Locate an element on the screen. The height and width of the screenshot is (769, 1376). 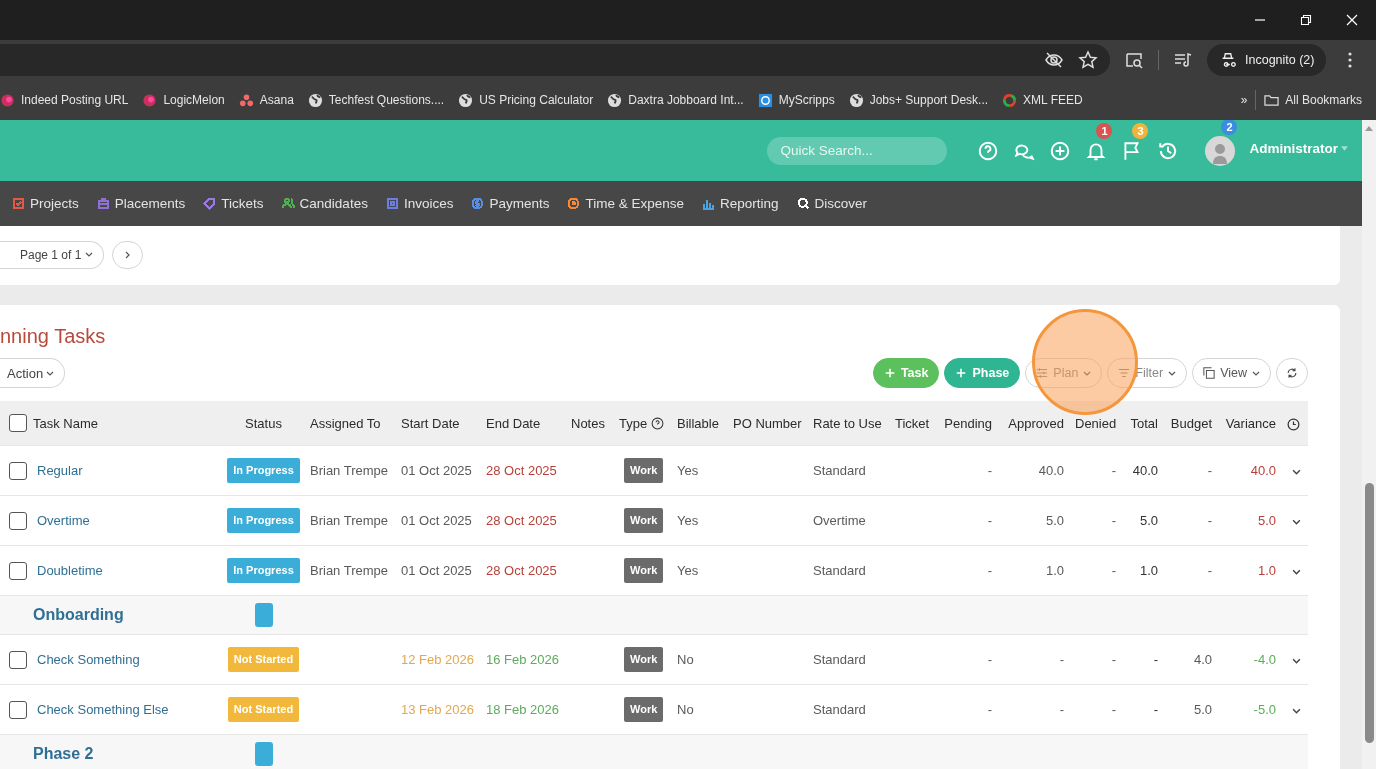
tab-search-icon is located at coordinates (1134, 60).